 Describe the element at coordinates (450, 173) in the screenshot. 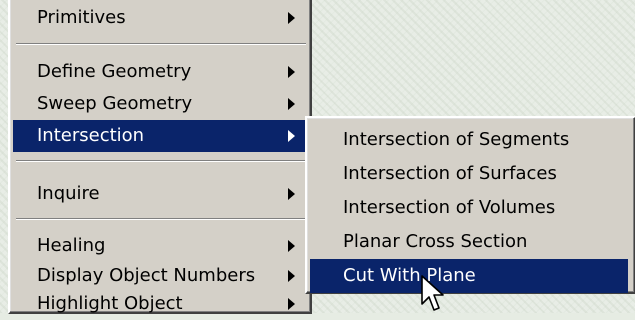

I see `submenu-item-label: Intersection of Surfaces` at that location.